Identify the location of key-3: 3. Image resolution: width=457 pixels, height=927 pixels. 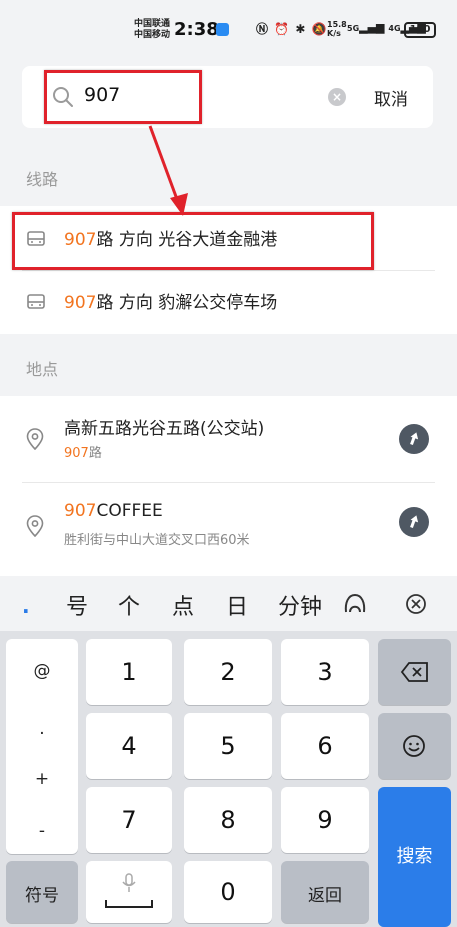
(325, 672).